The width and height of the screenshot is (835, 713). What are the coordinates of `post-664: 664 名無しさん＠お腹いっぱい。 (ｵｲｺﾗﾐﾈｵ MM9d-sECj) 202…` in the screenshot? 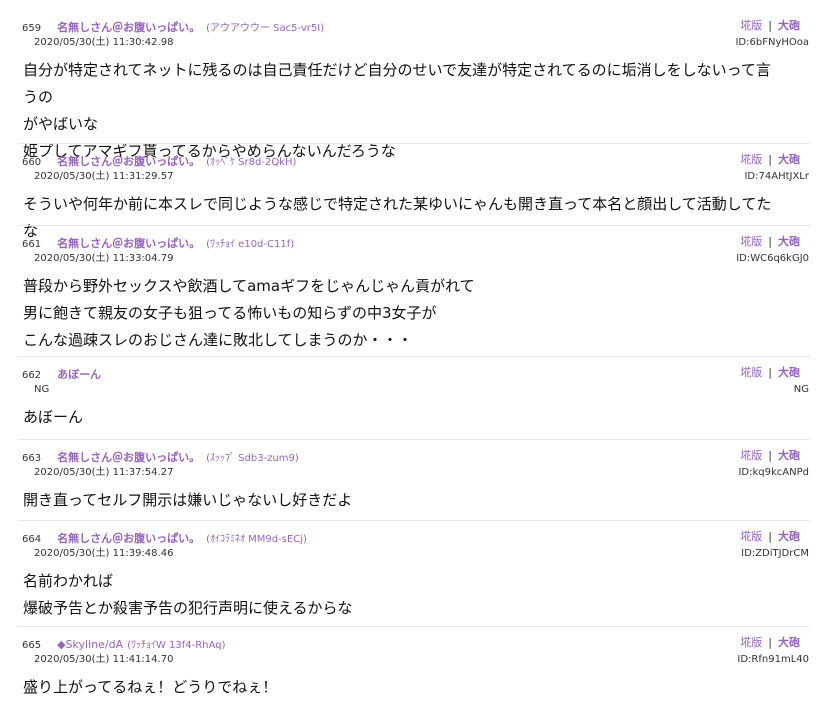 It's located at (414, 573).